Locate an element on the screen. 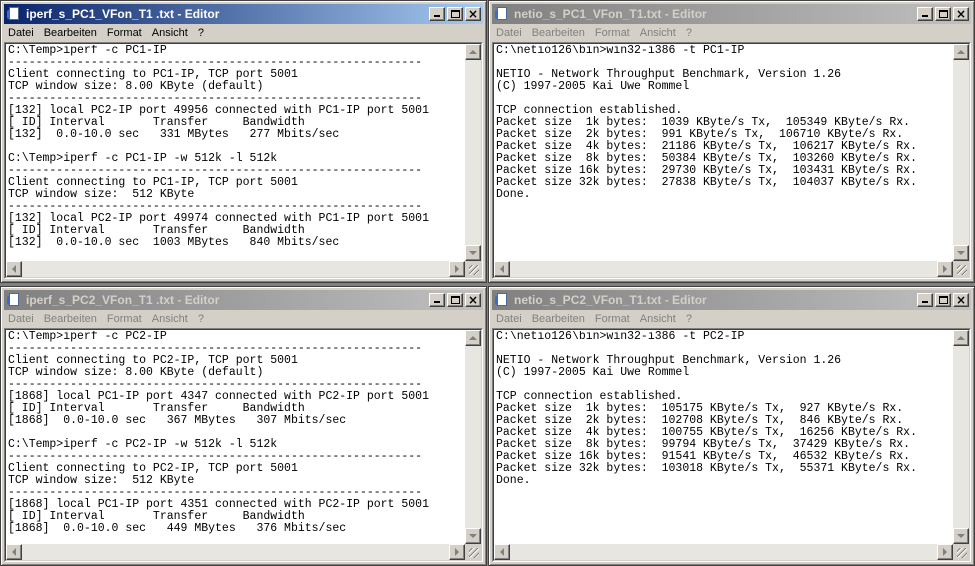 The height and width of the screenshot is (566, 975). title-bar: netio_s_PC2_VFon_T1.txt - Editor × is located at coordinates (731, 300).